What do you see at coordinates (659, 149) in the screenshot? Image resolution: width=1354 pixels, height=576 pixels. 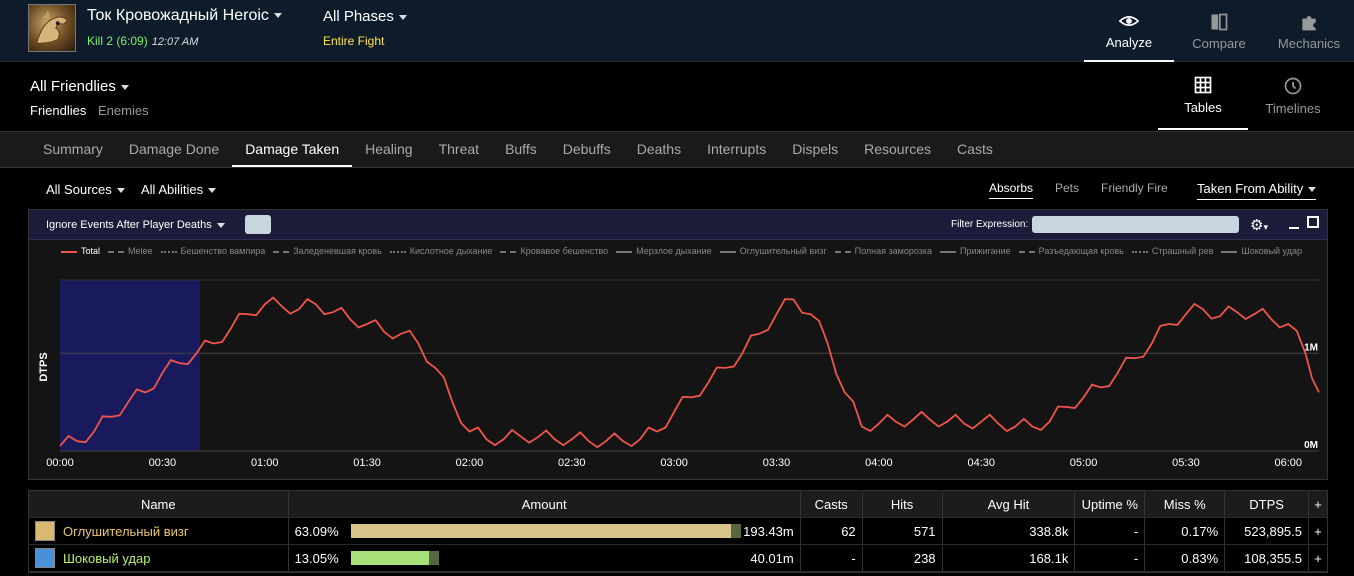 I see `tab-deaths: Deaths` at bounding box center [659, 149].